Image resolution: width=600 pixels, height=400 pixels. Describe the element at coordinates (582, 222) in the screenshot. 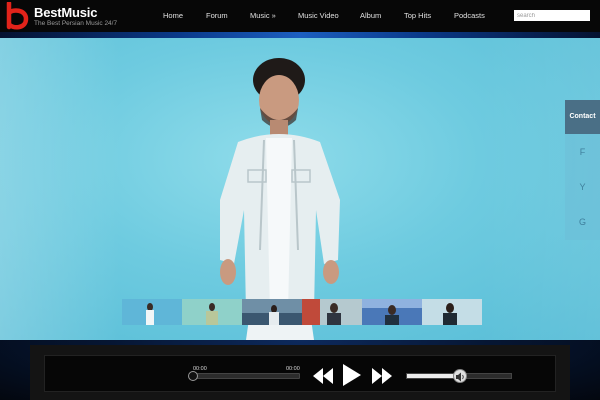

I see `google-plus-icon: G` at that location.